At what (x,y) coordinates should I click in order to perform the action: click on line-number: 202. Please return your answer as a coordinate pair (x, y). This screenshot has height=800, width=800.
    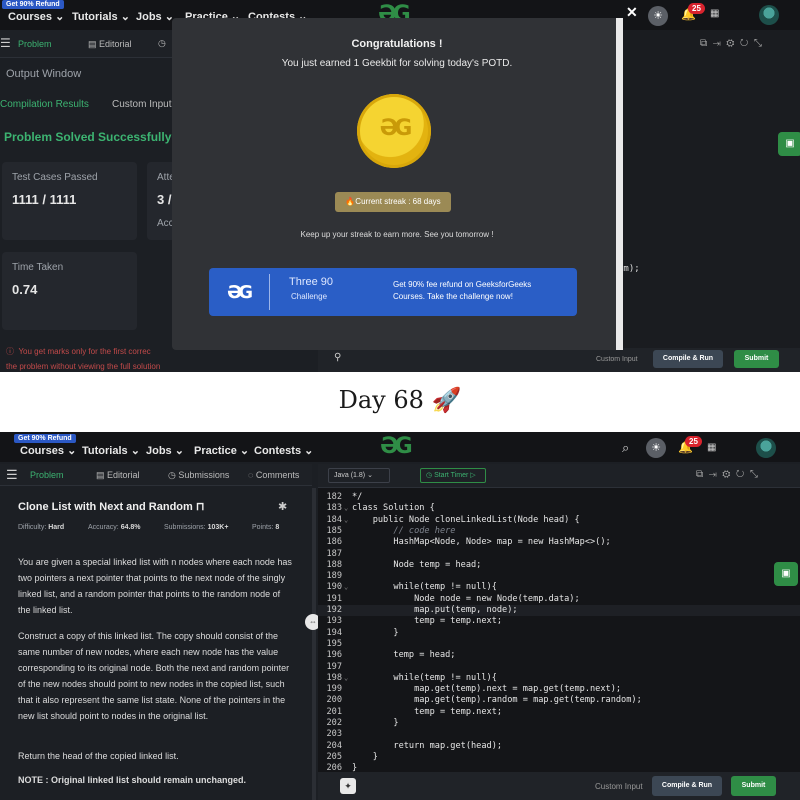
    Looking at the image, I should click on (334, 723).